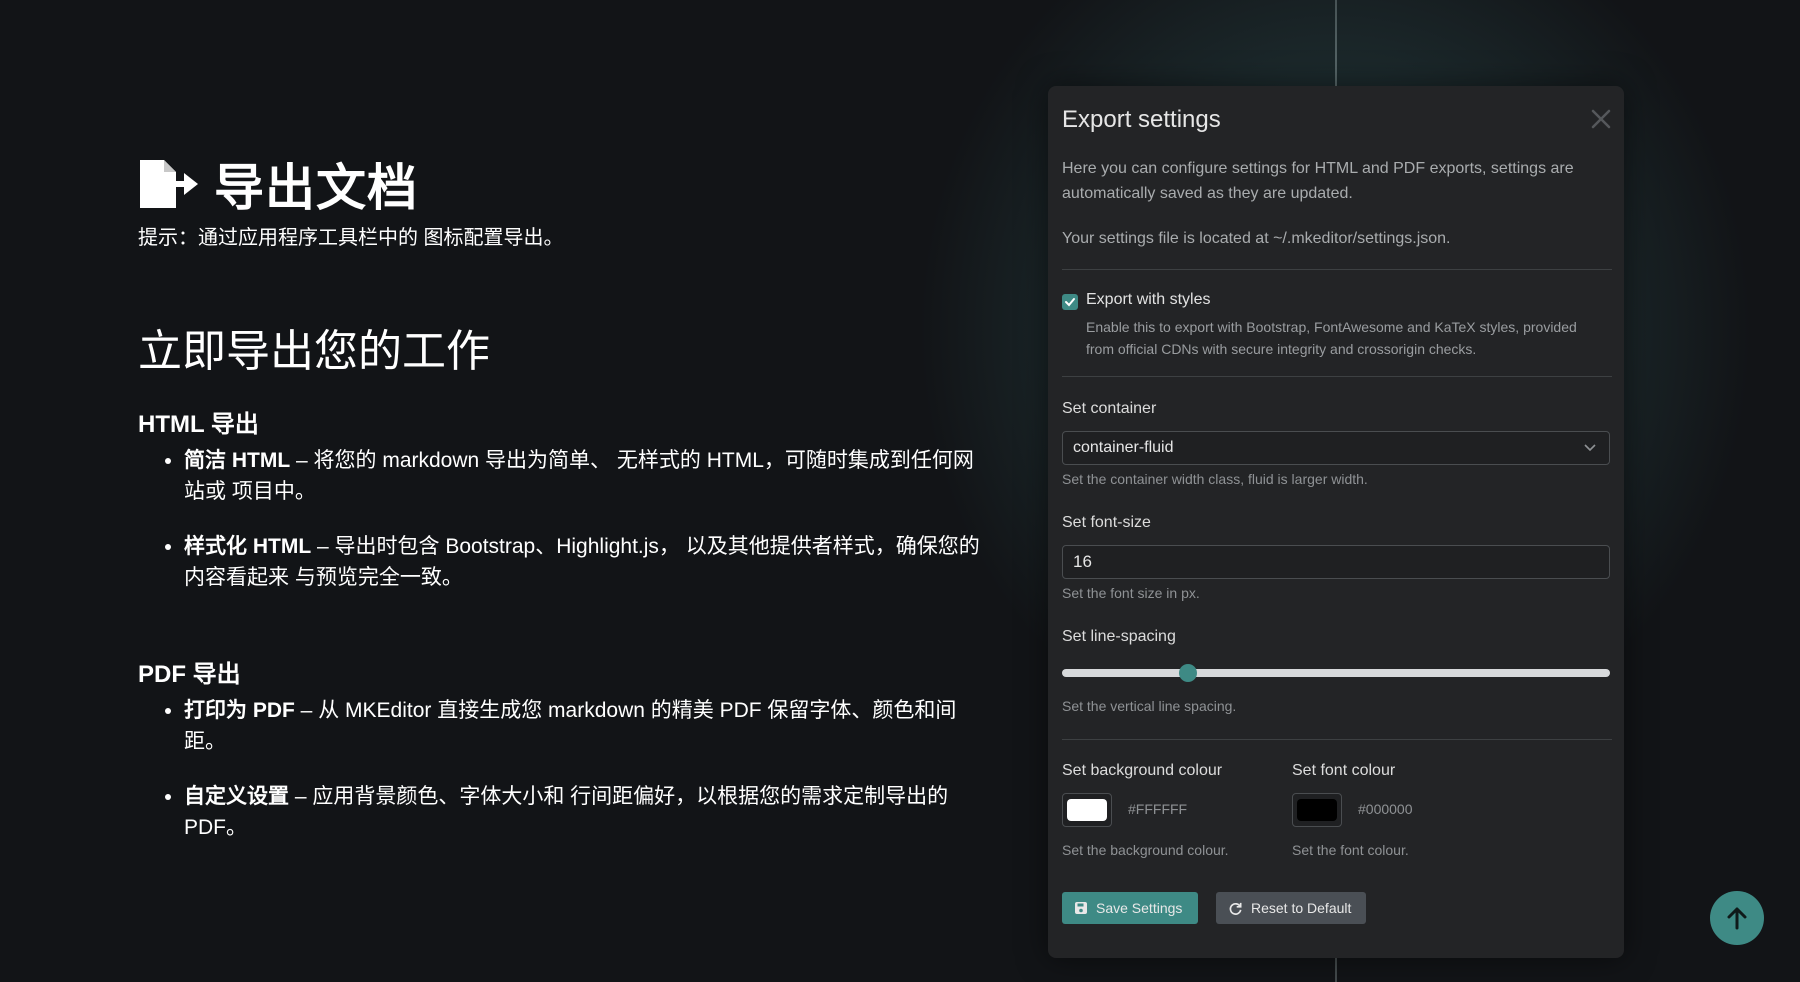 Image resolution: width=1800 pixels, height=982 pixels. What do you see at coordinates (1082, 561) in the screenshot?
I see `font-size-value: 16` at bounding box center [1082, 561].